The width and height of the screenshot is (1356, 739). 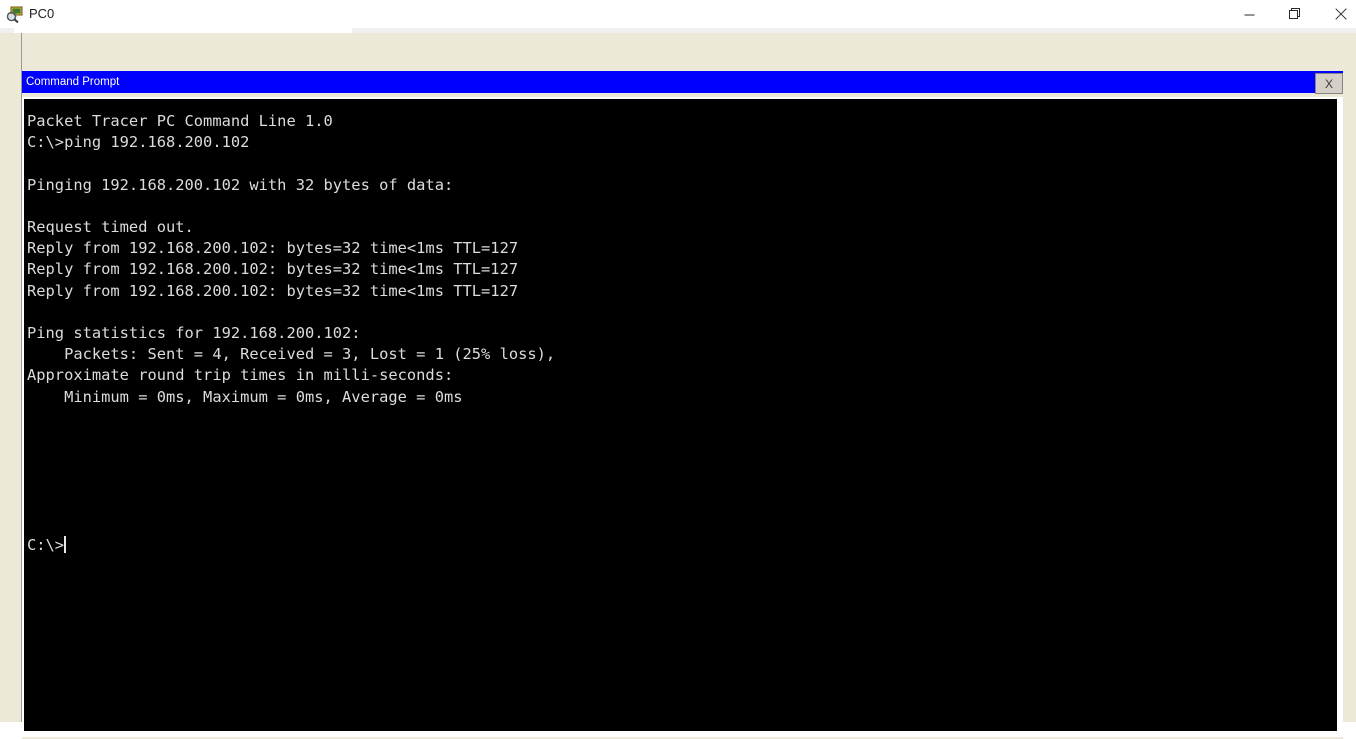 What do you see at coordinates (73, 82) in the screenshot?
I see `command-prompt-title: Command Prompt` at bounding box center [73, 82].